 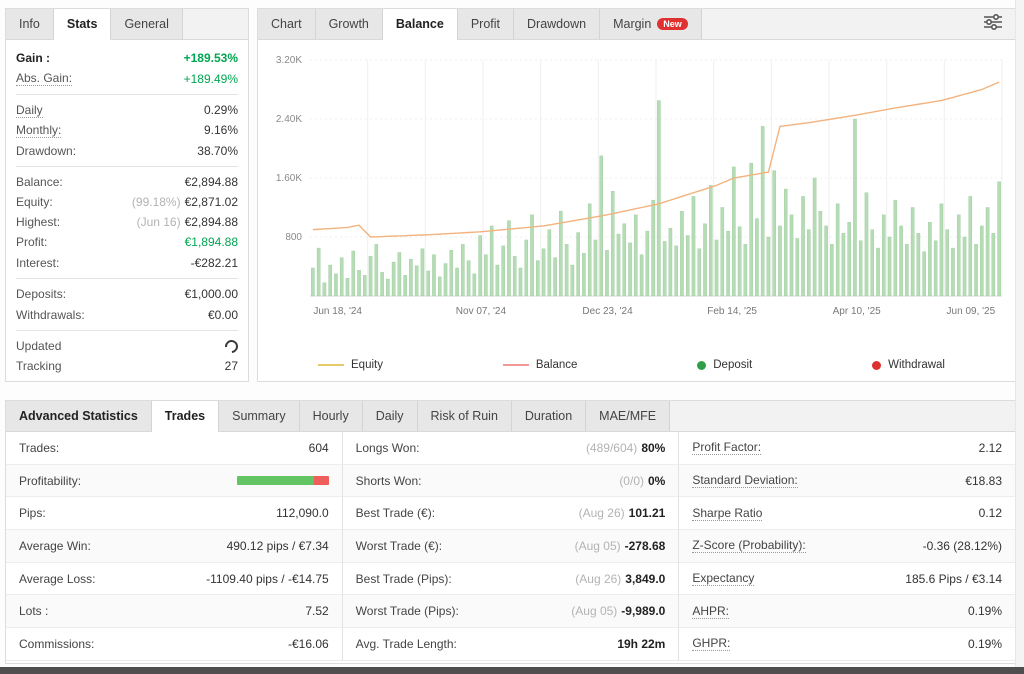 What do you see at coordinates (651, 24) in the screenshot?
I see `chart-tab-margin: Margin New` at bounding box center [651, 24].